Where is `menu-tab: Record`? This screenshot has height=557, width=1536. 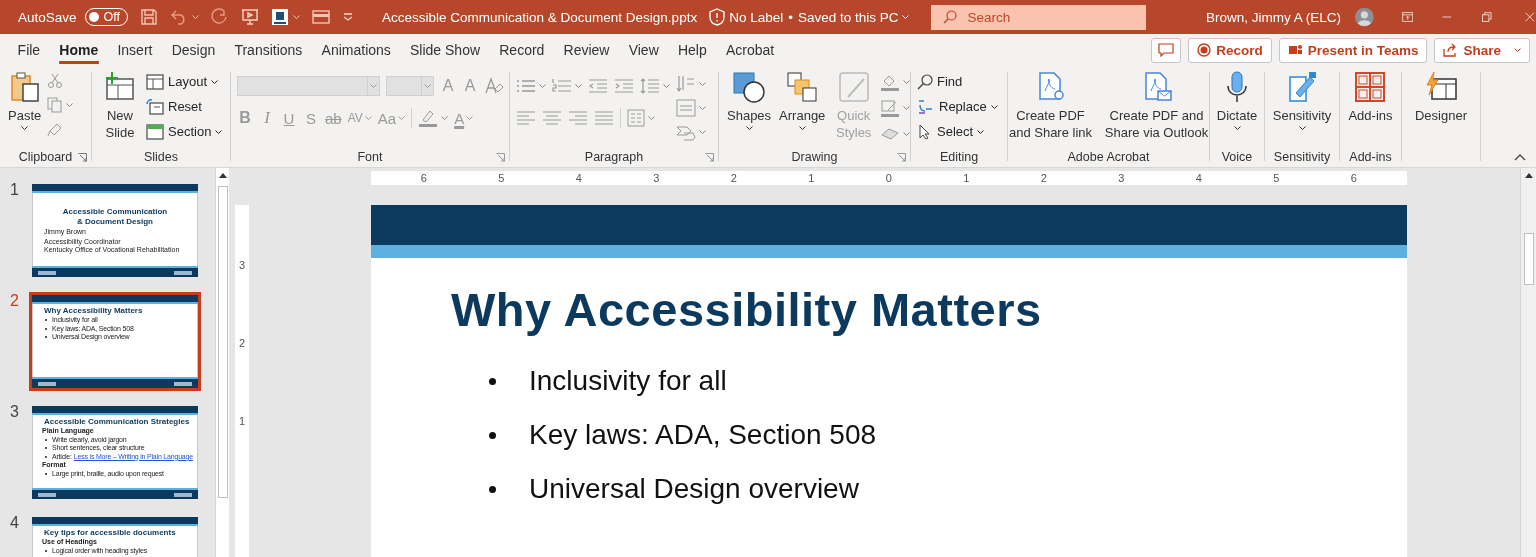 menu-tab: Record is located at coordinates (521, 50).